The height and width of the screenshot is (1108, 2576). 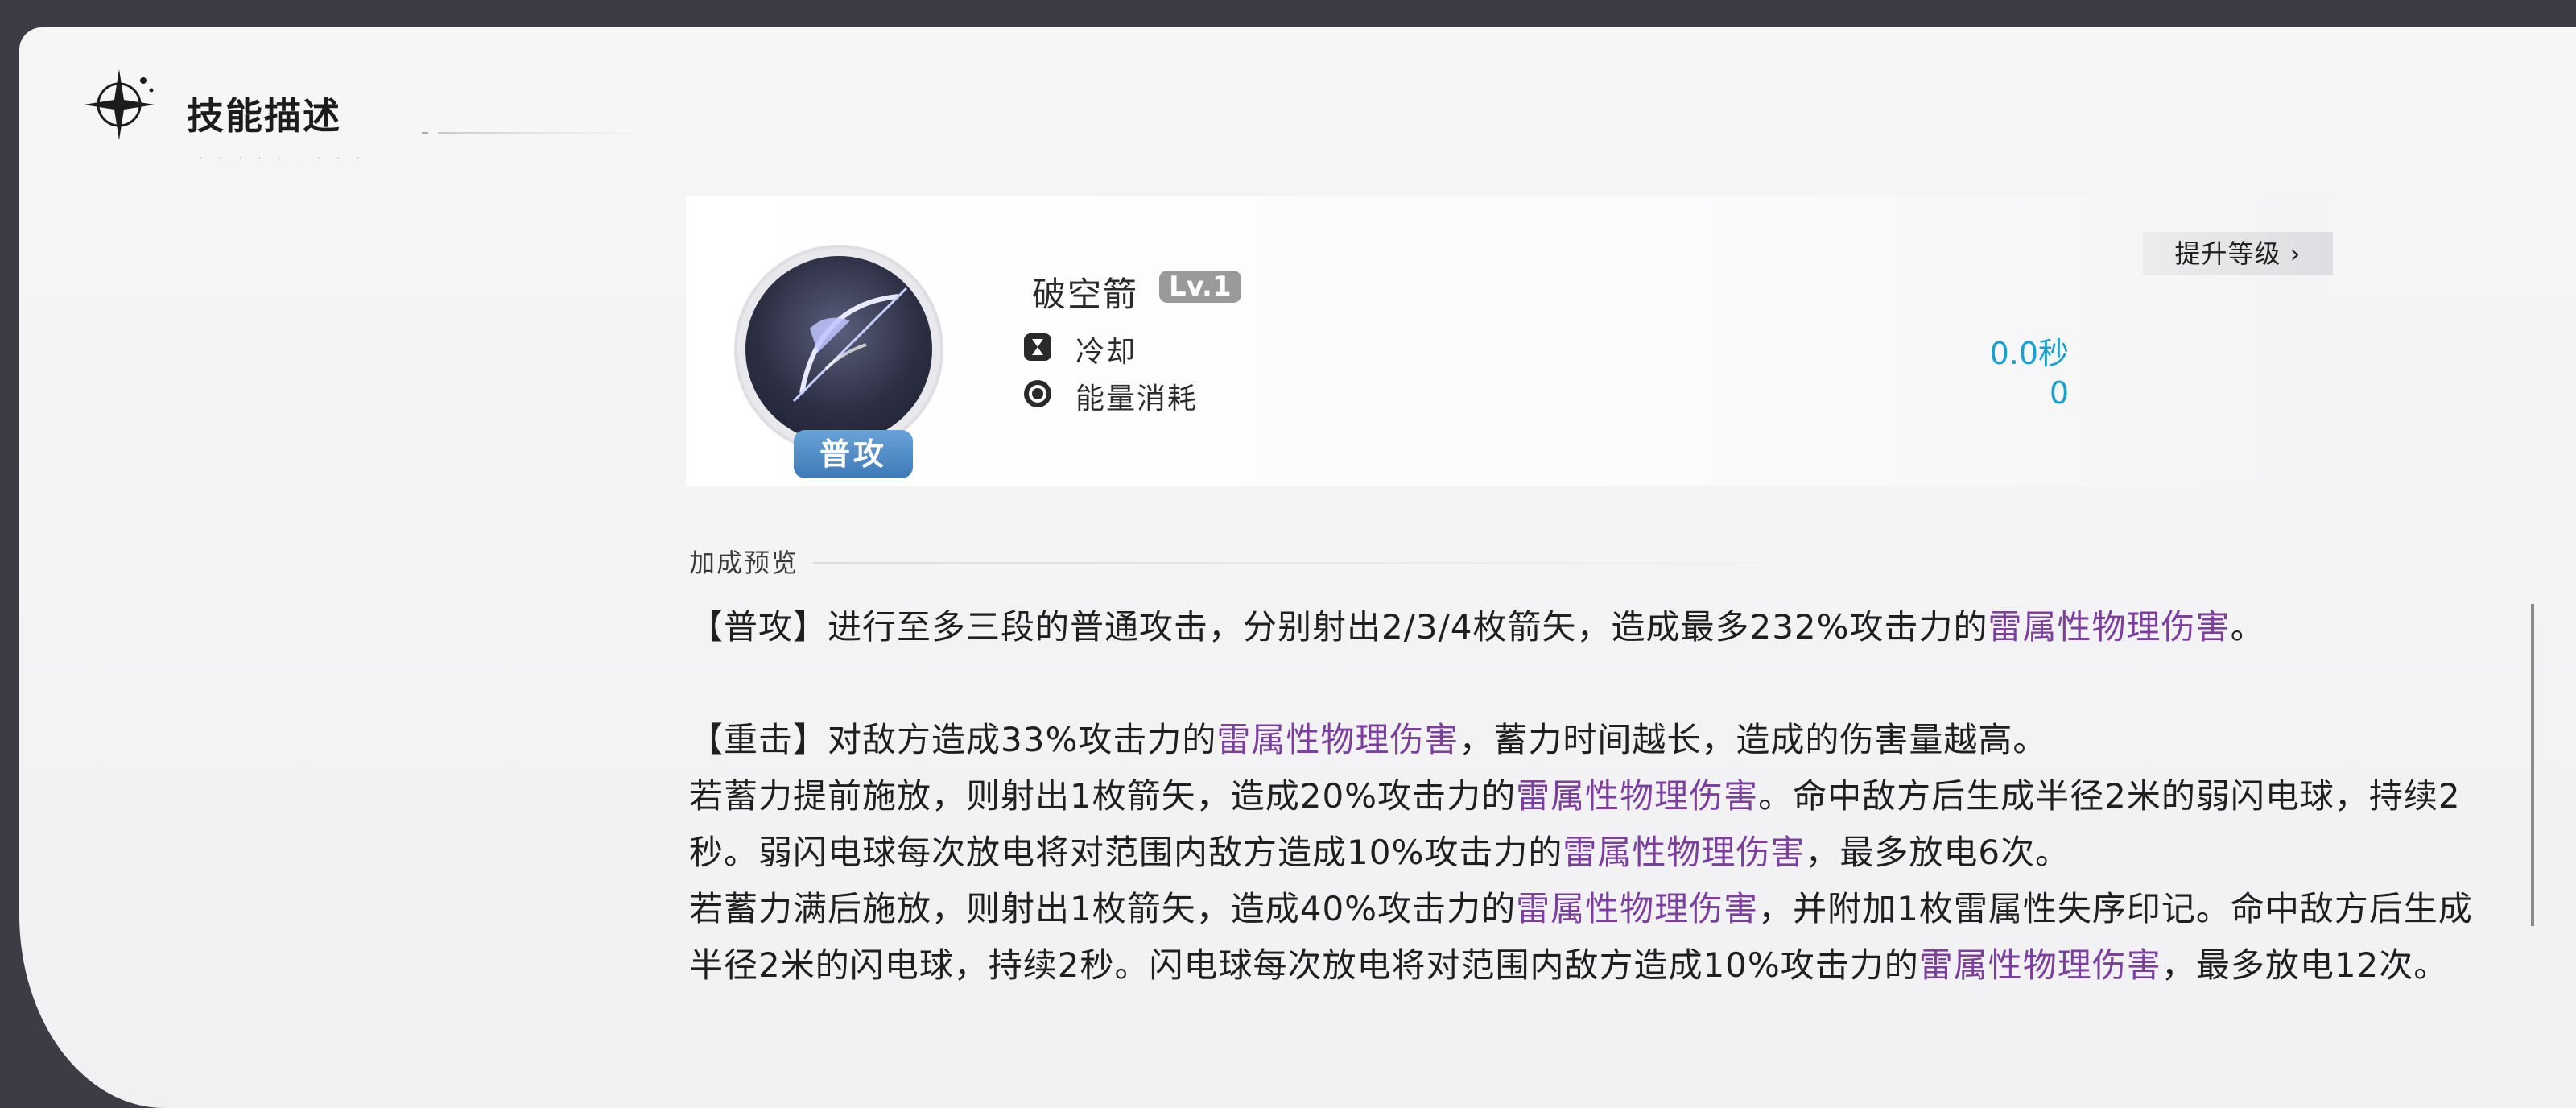 I want to click on level-badge: Lv.1, so click(x=1200, y=287).